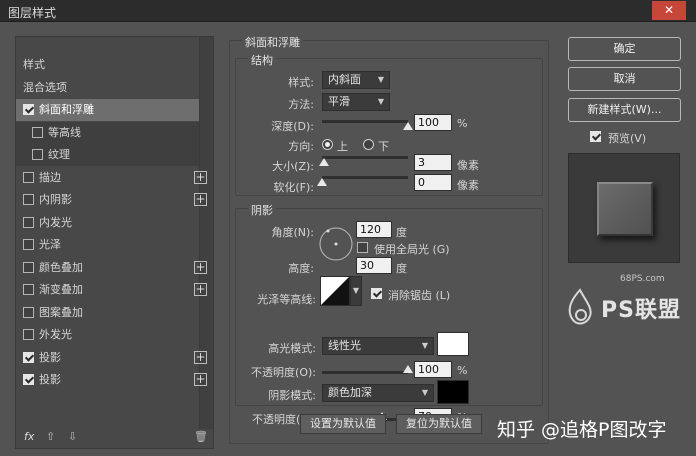 The width and height of the screenshot is (696, 456). What do you see at coordinates (111, 200) in the screenshot?
I see `style-list-item: 内阴影 +` at bounding box center [111, 200].